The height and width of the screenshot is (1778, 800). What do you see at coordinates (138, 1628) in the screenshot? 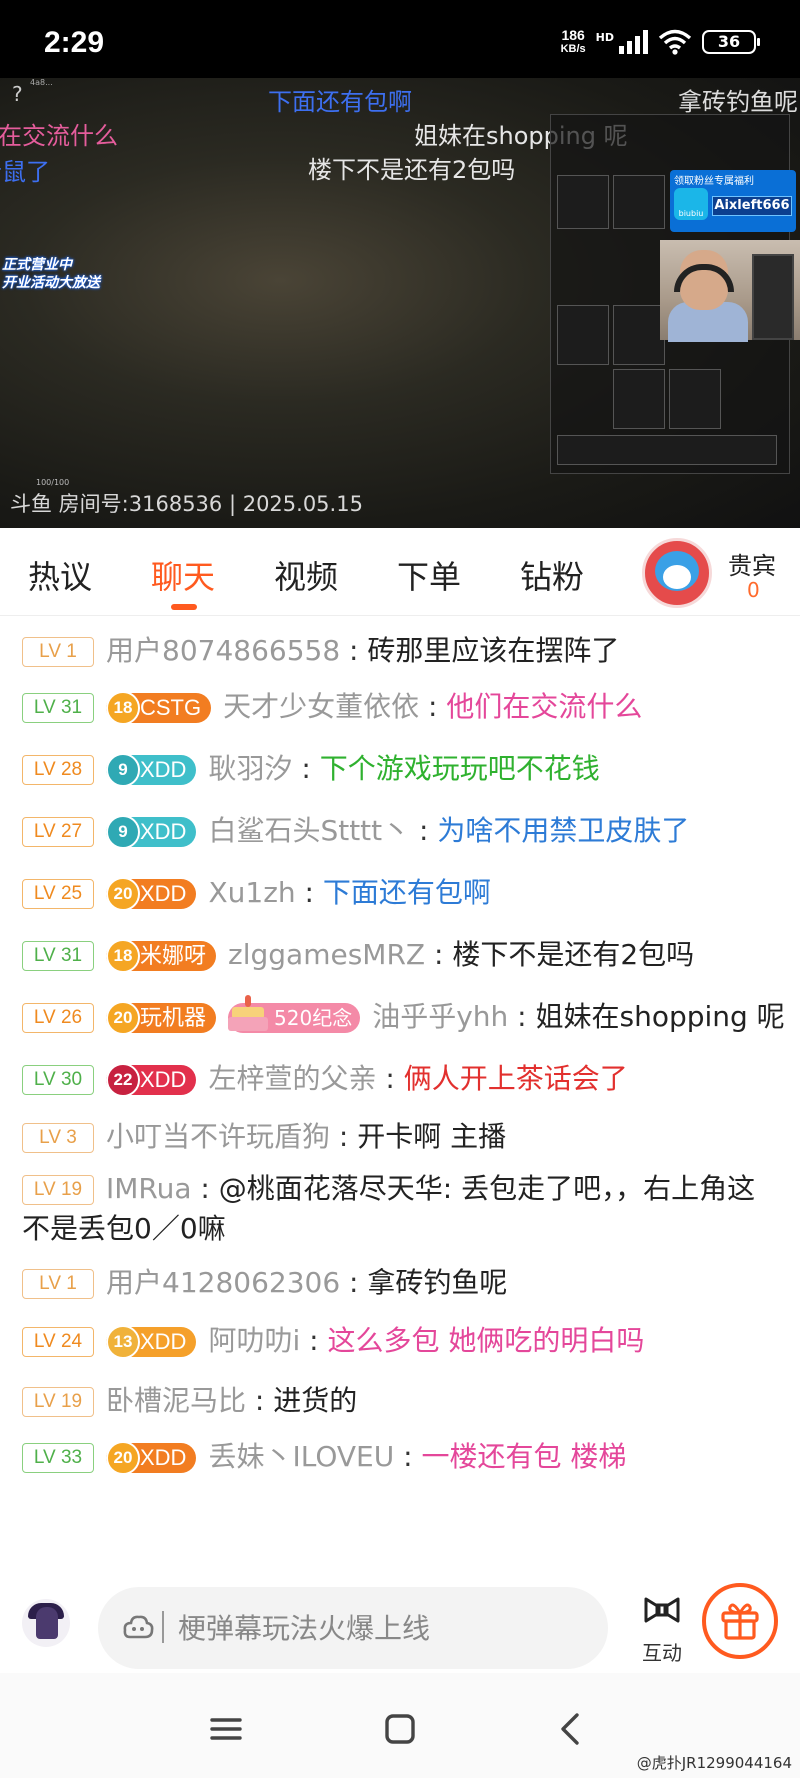
I see `cloud-bubble-icon` at bounding box center [138, 1628].